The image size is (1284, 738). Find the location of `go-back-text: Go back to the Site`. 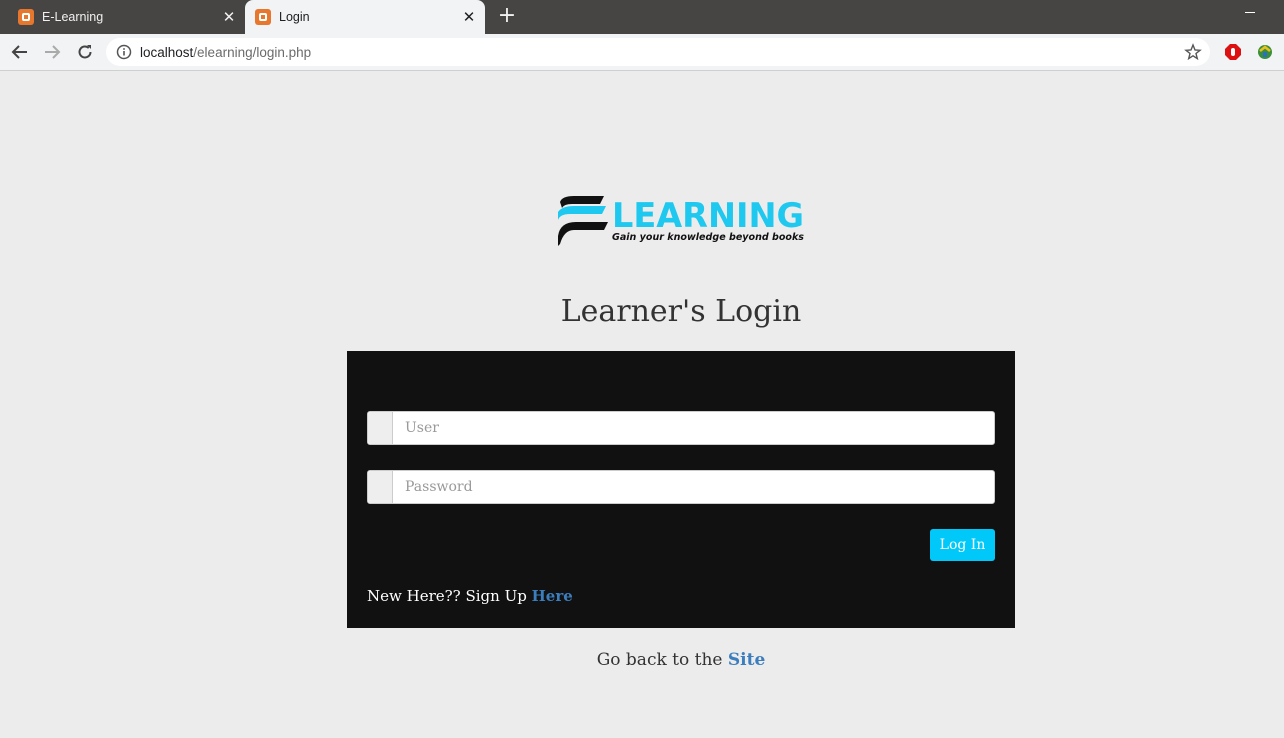

go-back-text: Go back to the Site is located at coordinates (642, 660).